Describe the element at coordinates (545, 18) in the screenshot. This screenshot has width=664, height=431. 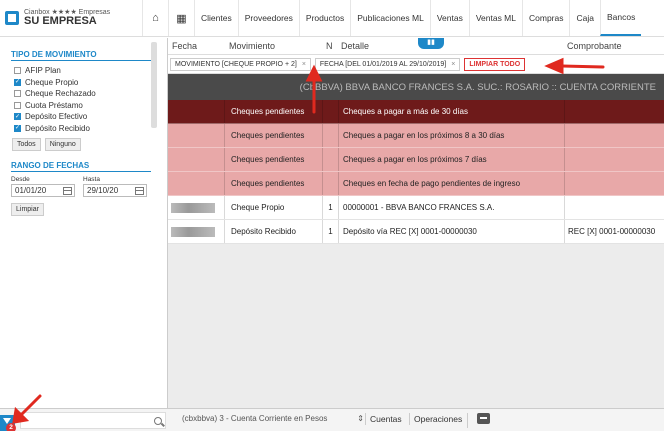
I see `nav-compras: Compras` at that location.